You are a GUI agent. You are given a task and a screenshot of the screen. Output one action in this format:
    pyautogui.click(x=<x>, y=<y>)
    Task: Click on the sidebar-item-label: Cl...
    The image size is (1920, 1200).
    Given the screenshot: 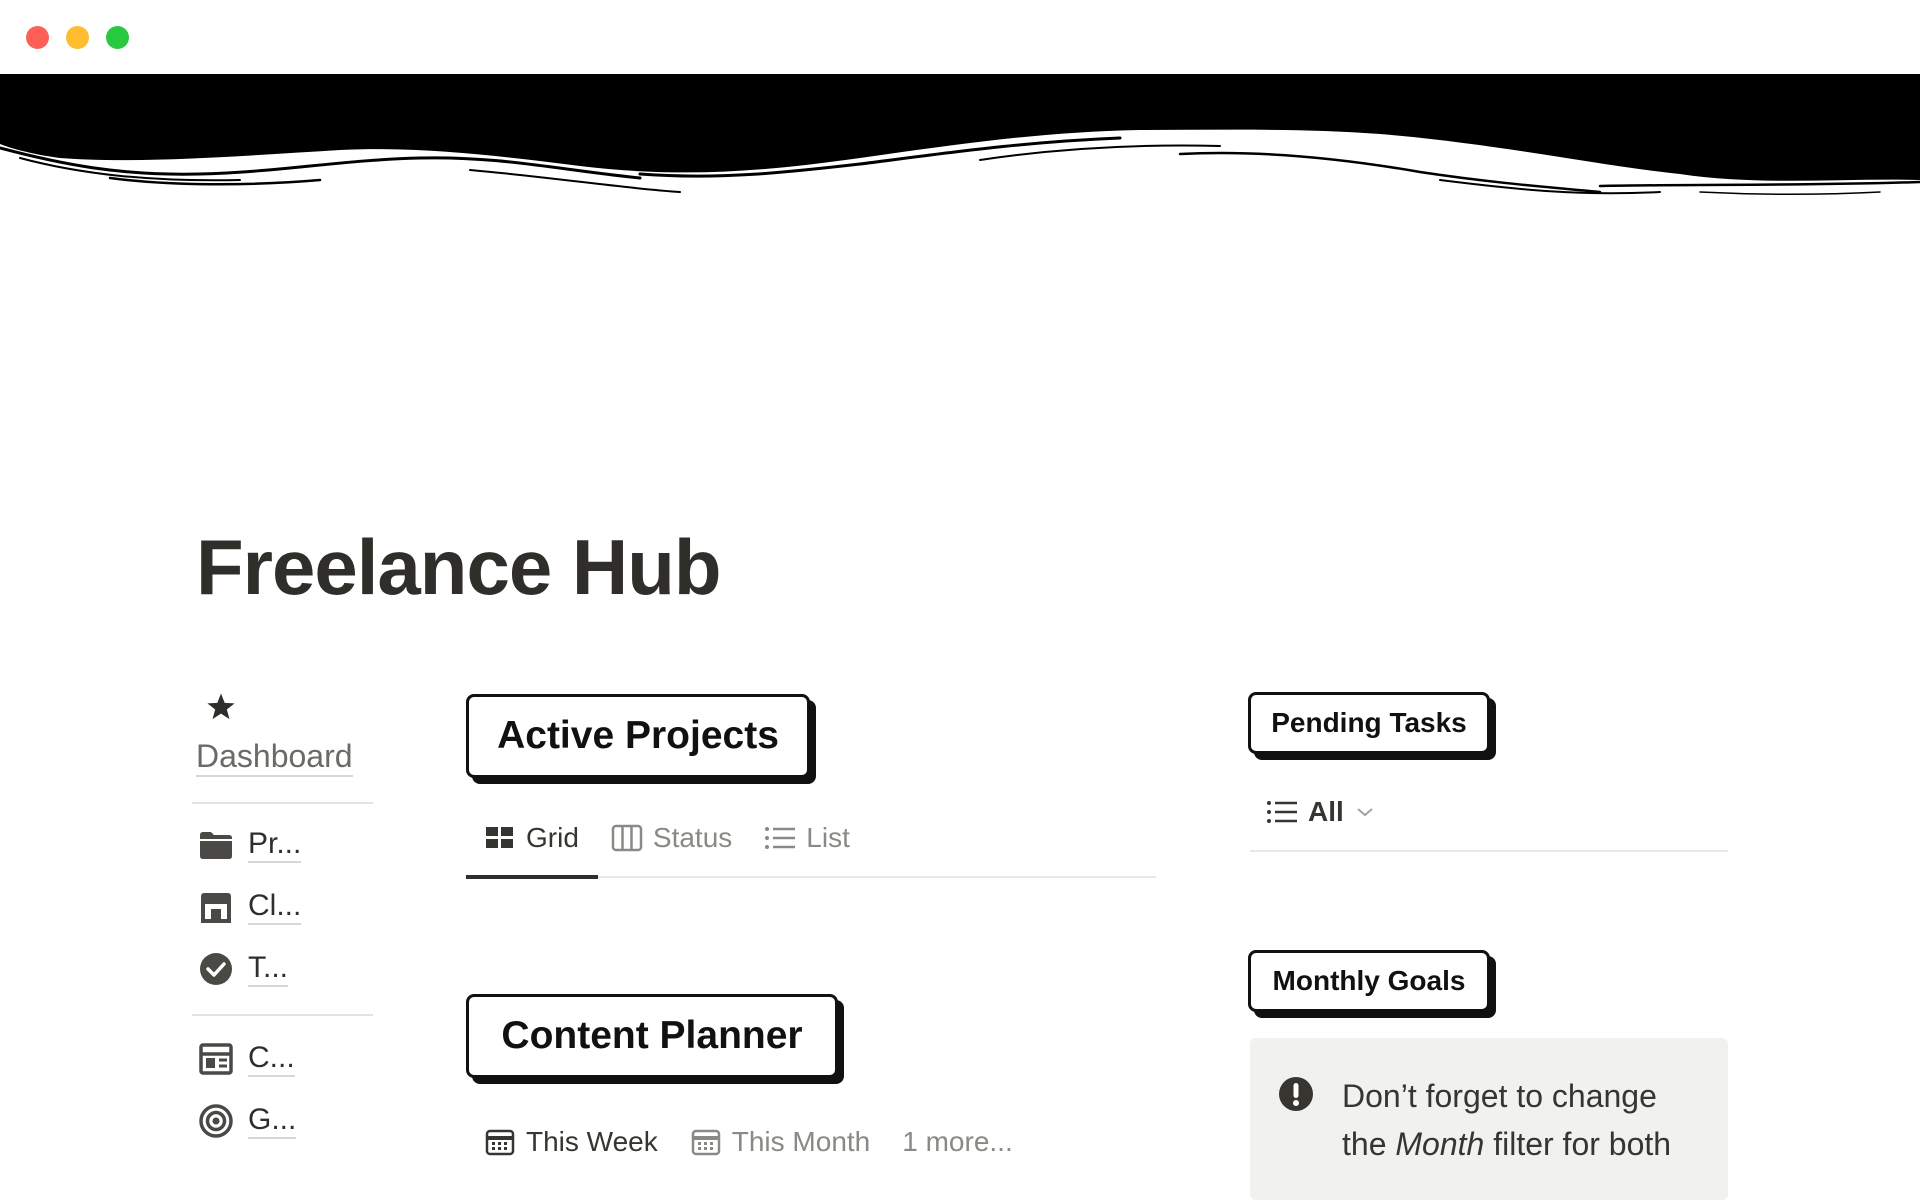 What is the action you would take?
    pyautogui.click(x=275, y=907)
    